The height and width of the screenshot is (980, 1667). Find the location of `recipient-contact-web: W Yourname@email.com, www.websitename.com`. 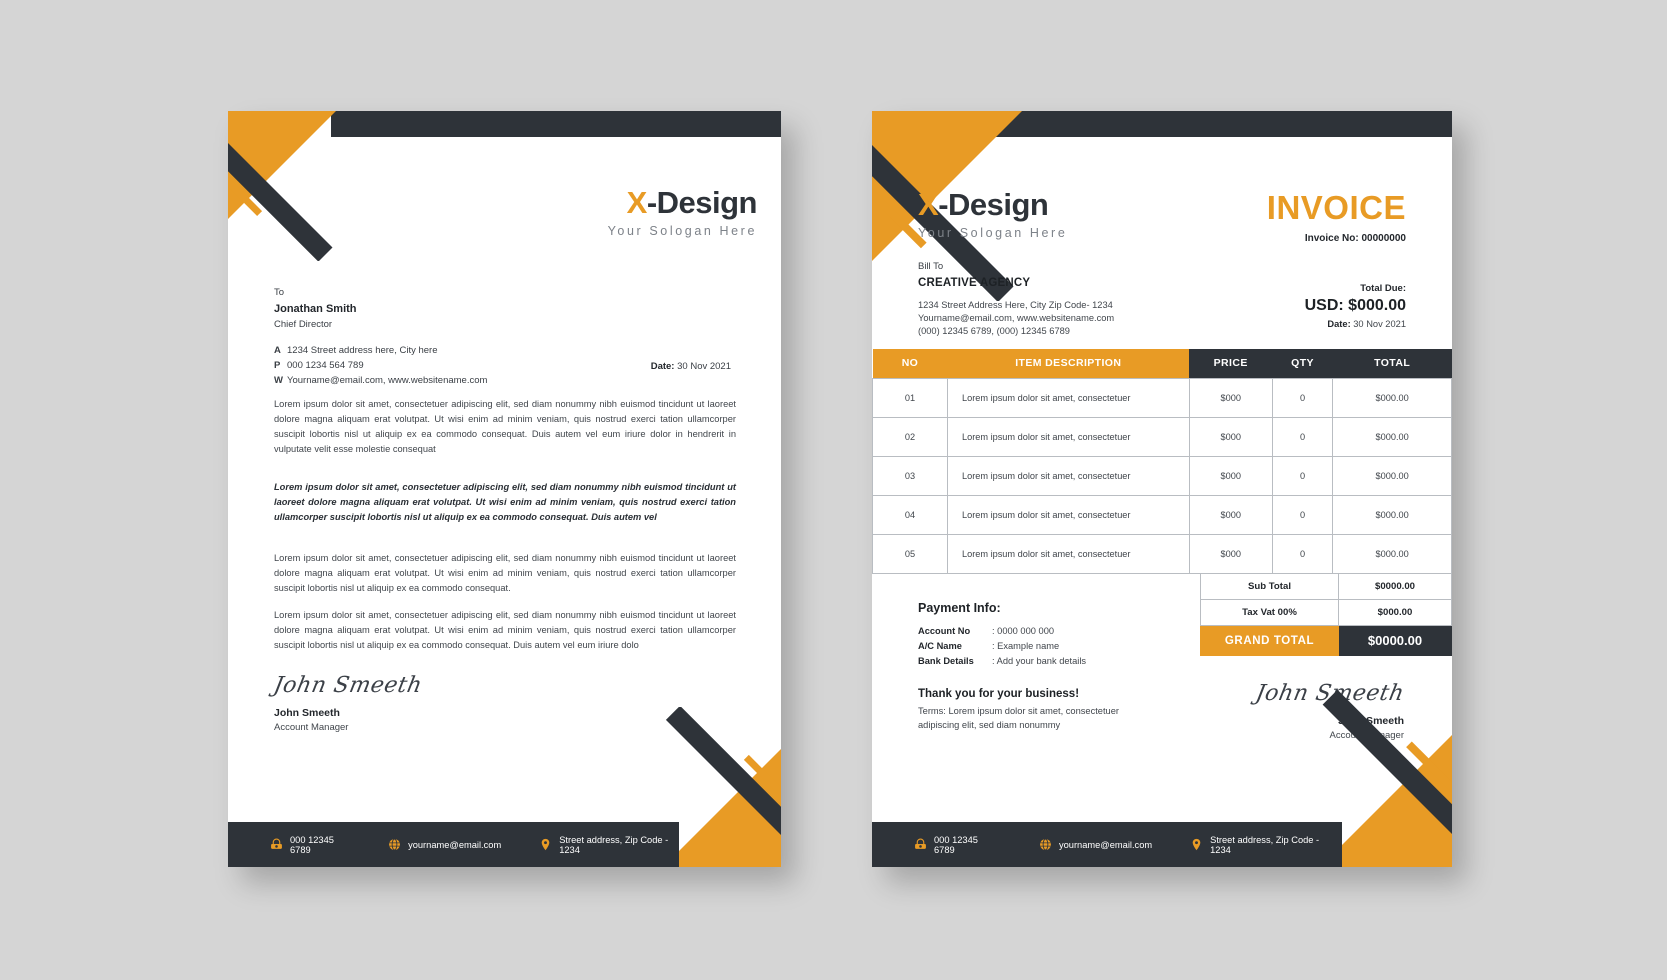

recipient-contact-web: W Yourname@email.com, www.websitename.com is located at coordinates (380, 380).